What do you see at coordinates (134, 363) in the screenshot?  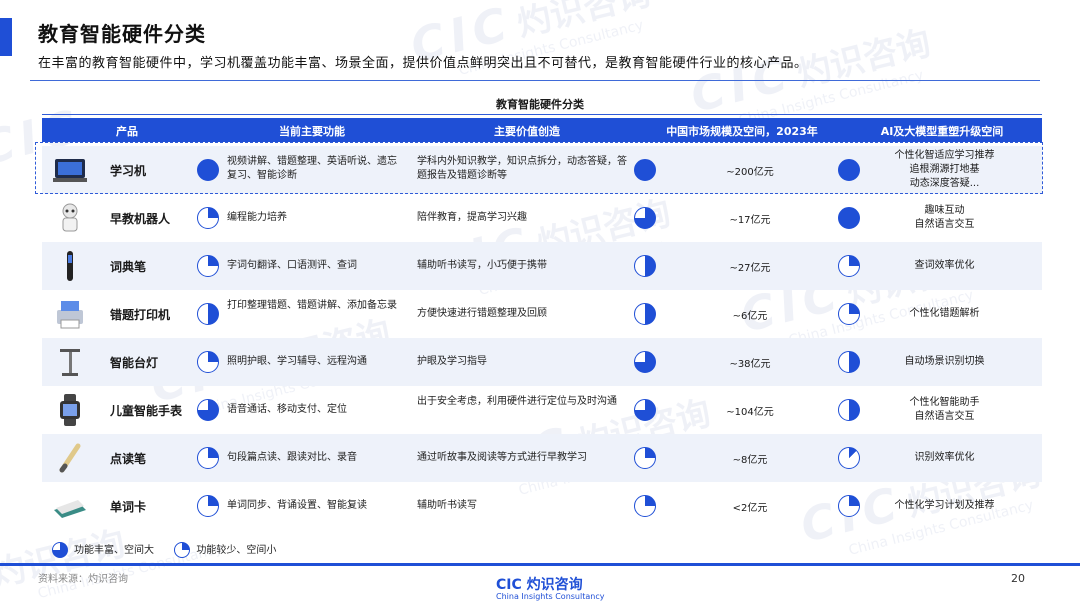 I see `product-name: 智能台灯` at bounding box center [134, 363].